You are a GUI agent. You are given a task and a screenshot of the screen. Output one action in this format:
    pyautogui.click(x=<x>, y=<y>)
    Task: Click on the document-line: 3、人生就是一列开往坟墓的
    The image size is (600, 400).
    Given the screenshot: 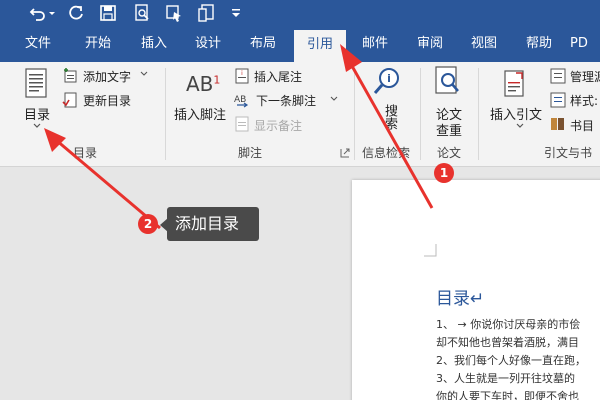 What is the action you would take?
    pyautogui.click(x=505, y=378)
    